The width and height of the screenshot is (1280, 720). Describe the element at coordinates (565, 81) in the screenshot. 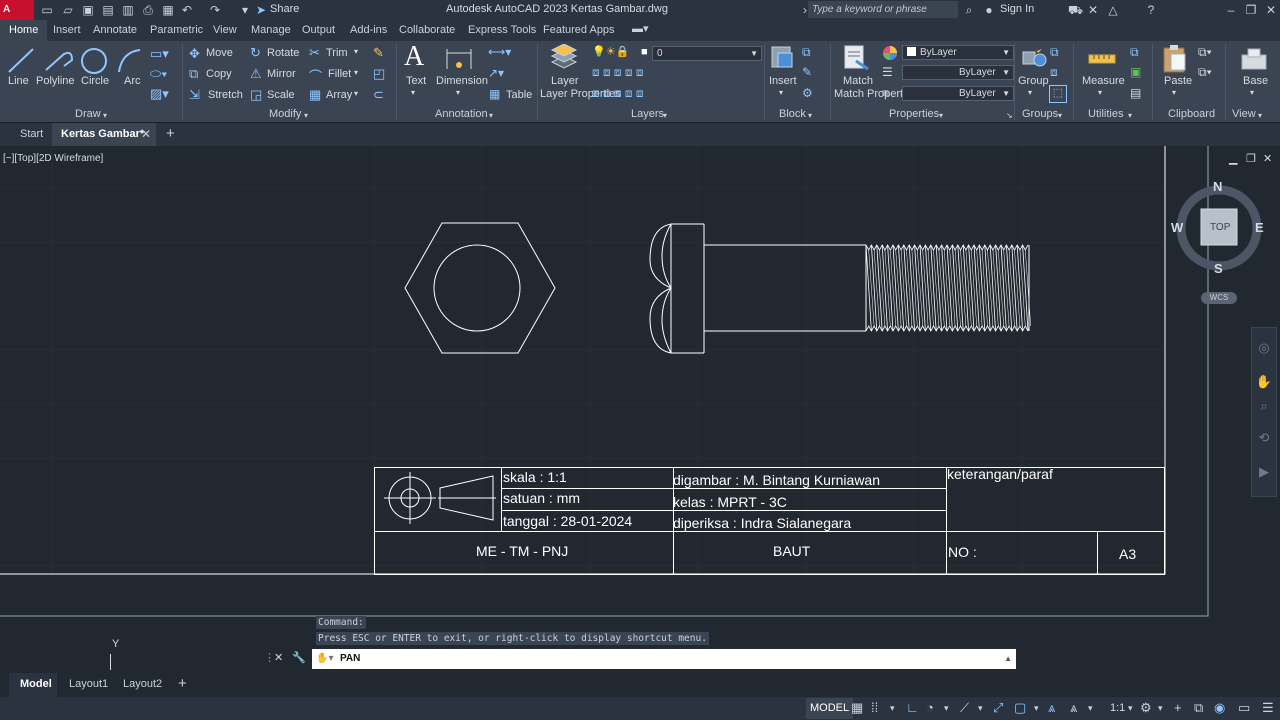

I see `layer-properties-label-1: Layer` at that location.